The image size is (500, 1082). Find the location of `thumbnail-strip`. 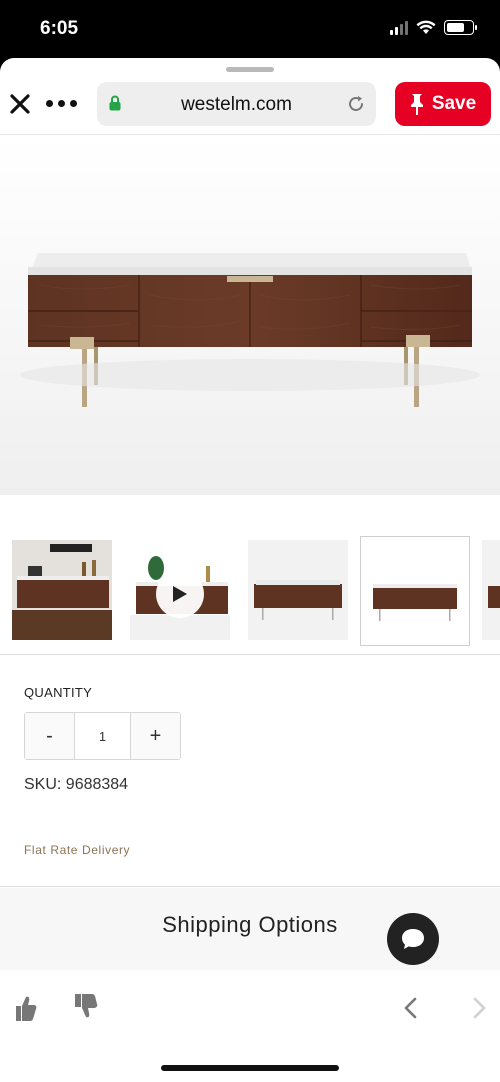

thumbnail-strip is located at coordinates (250, 594).